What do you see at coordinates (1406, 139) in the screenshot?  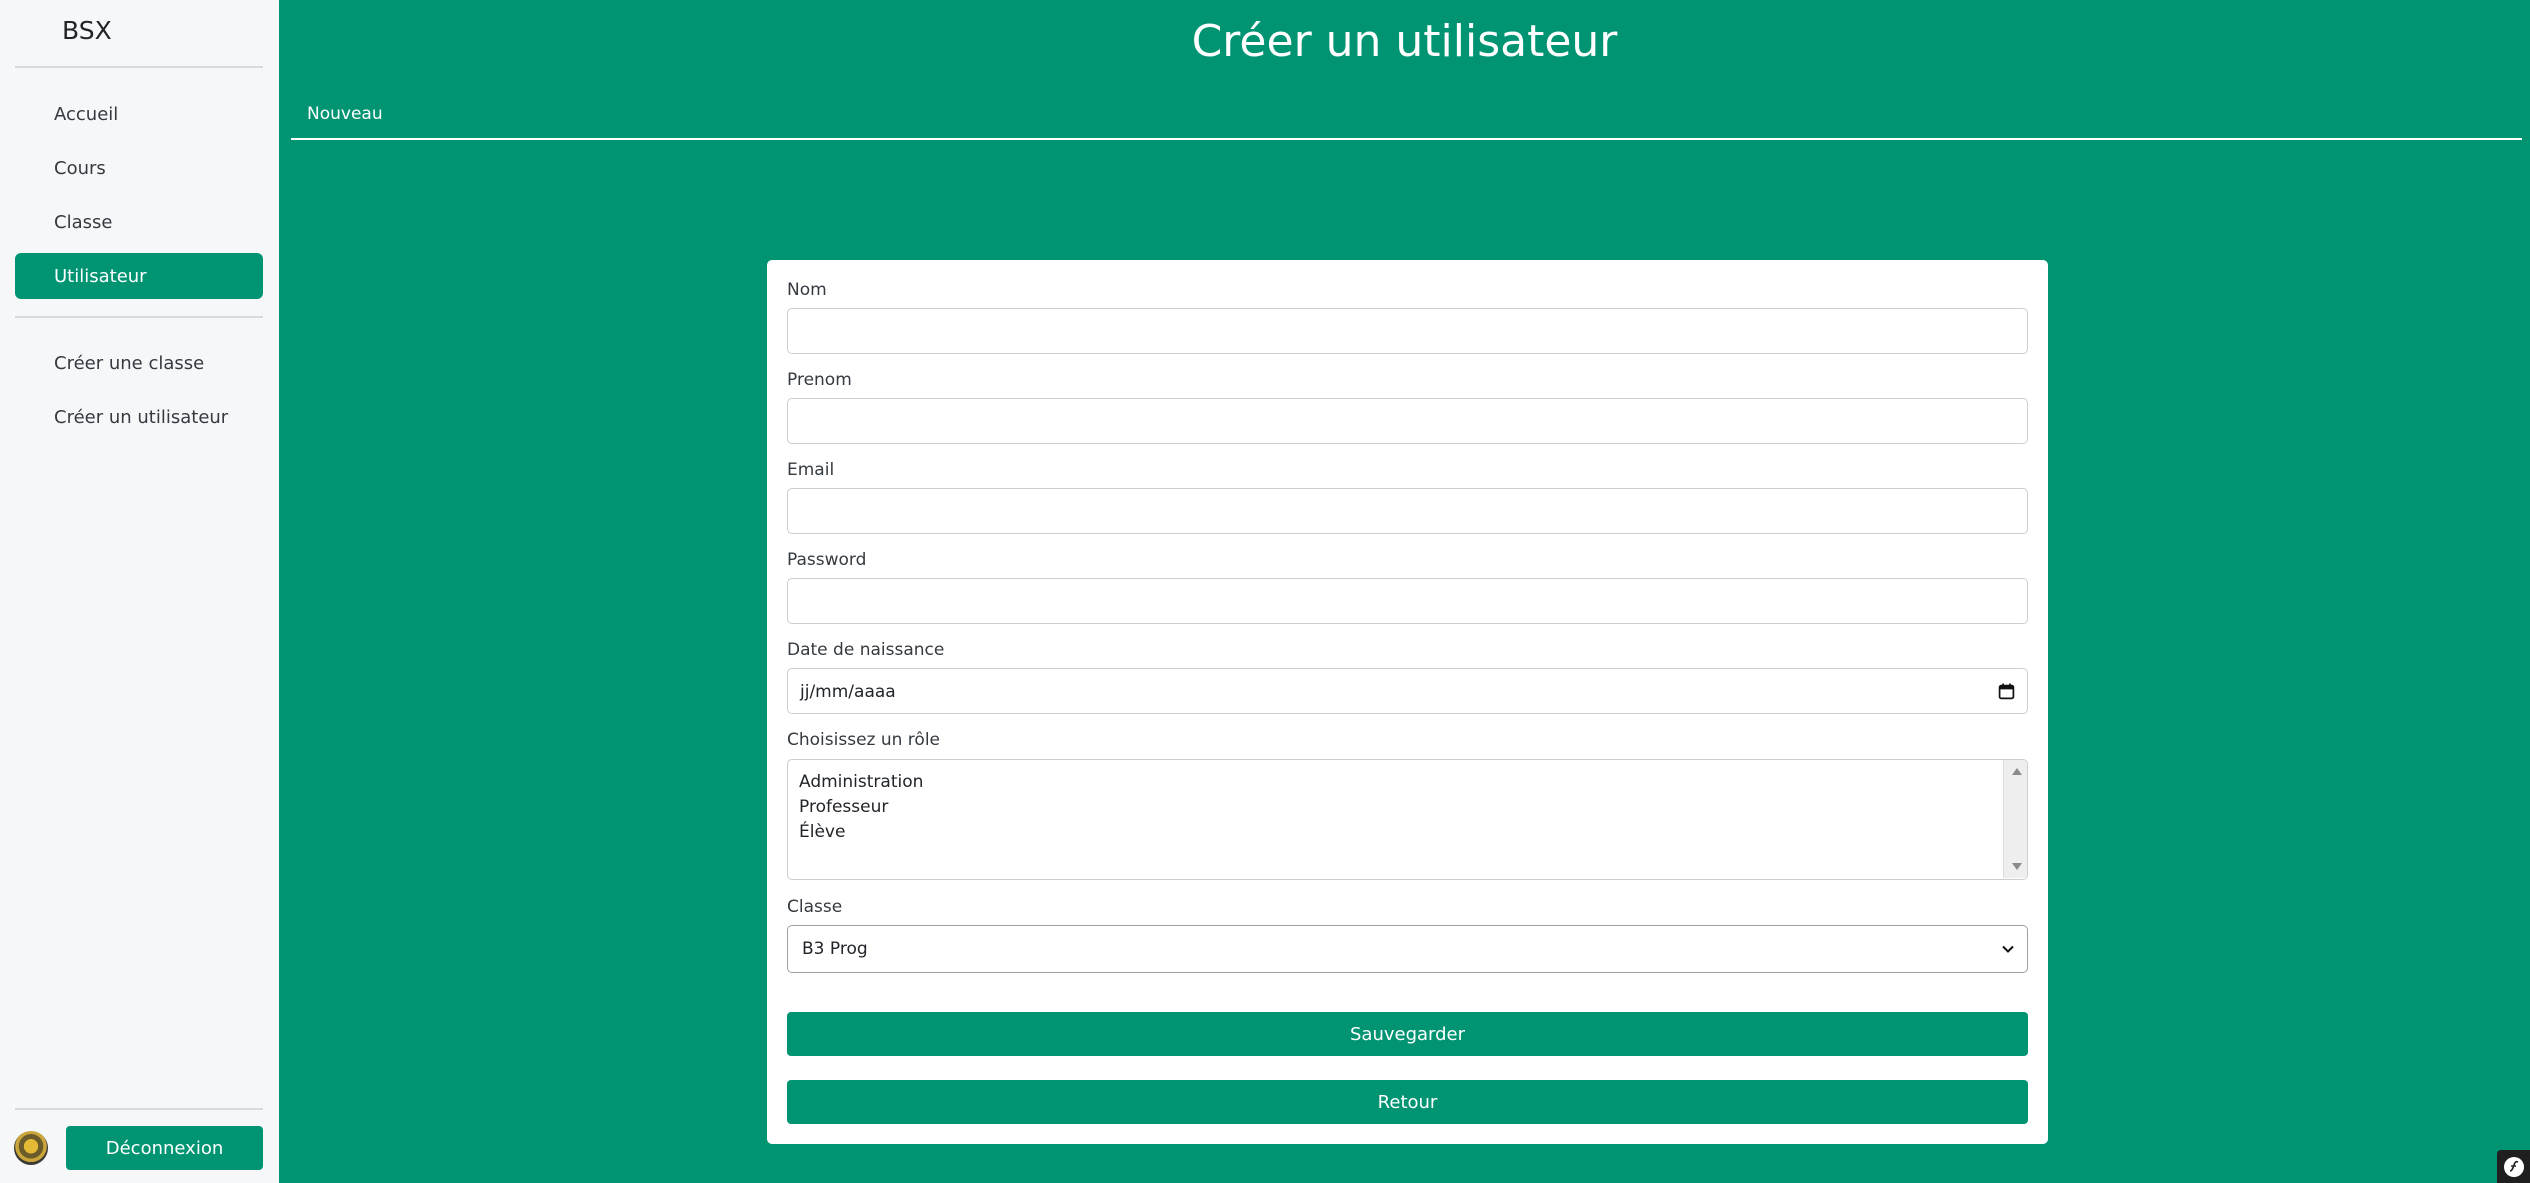 I see `header-divider` at bounding box center [1406, 139].